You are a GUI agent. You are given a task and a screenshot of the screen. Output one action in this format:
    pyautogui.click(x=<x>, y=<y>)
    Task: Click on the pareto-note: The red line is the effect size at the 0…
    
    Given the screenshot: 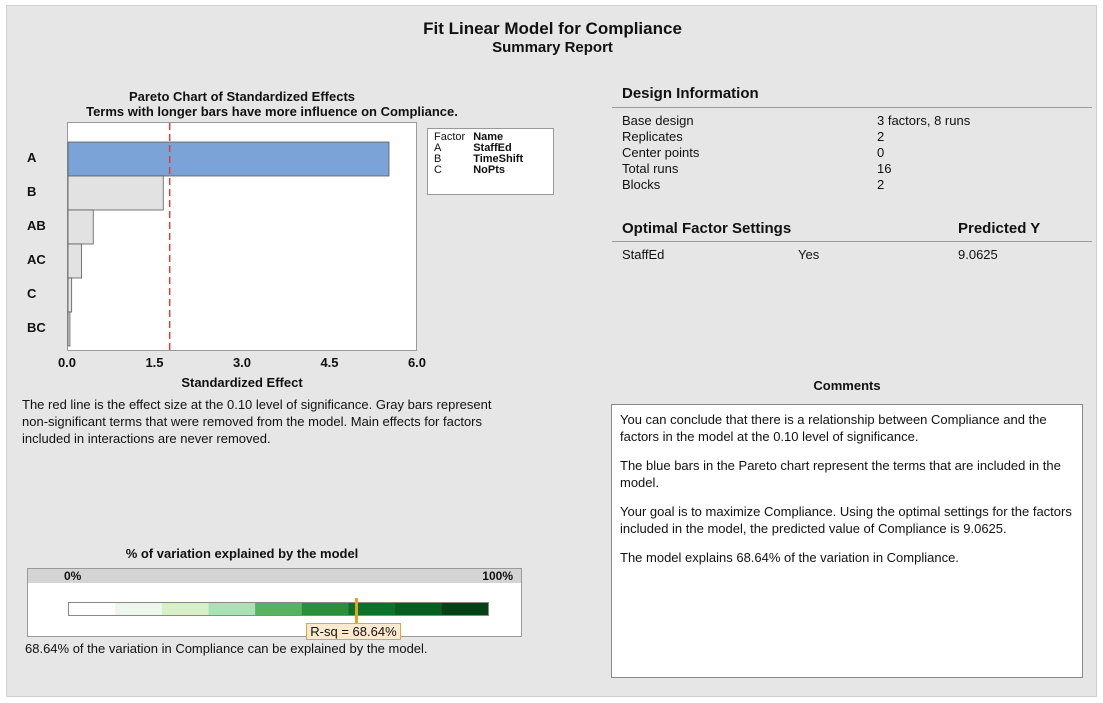 What is the action you would take?
    pyautogui.click(x=257, y=421)
    